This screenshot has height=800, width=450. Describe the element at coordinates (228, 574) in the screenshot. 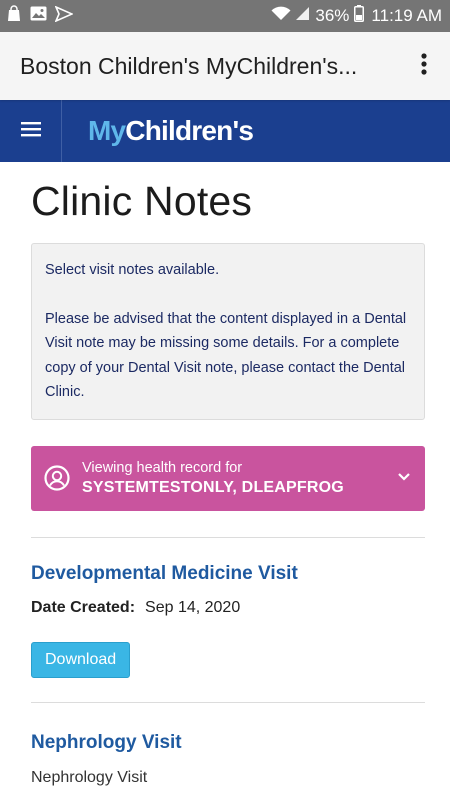

I see `visit-title-developmental: Developmental Medicine Visit` at that location.